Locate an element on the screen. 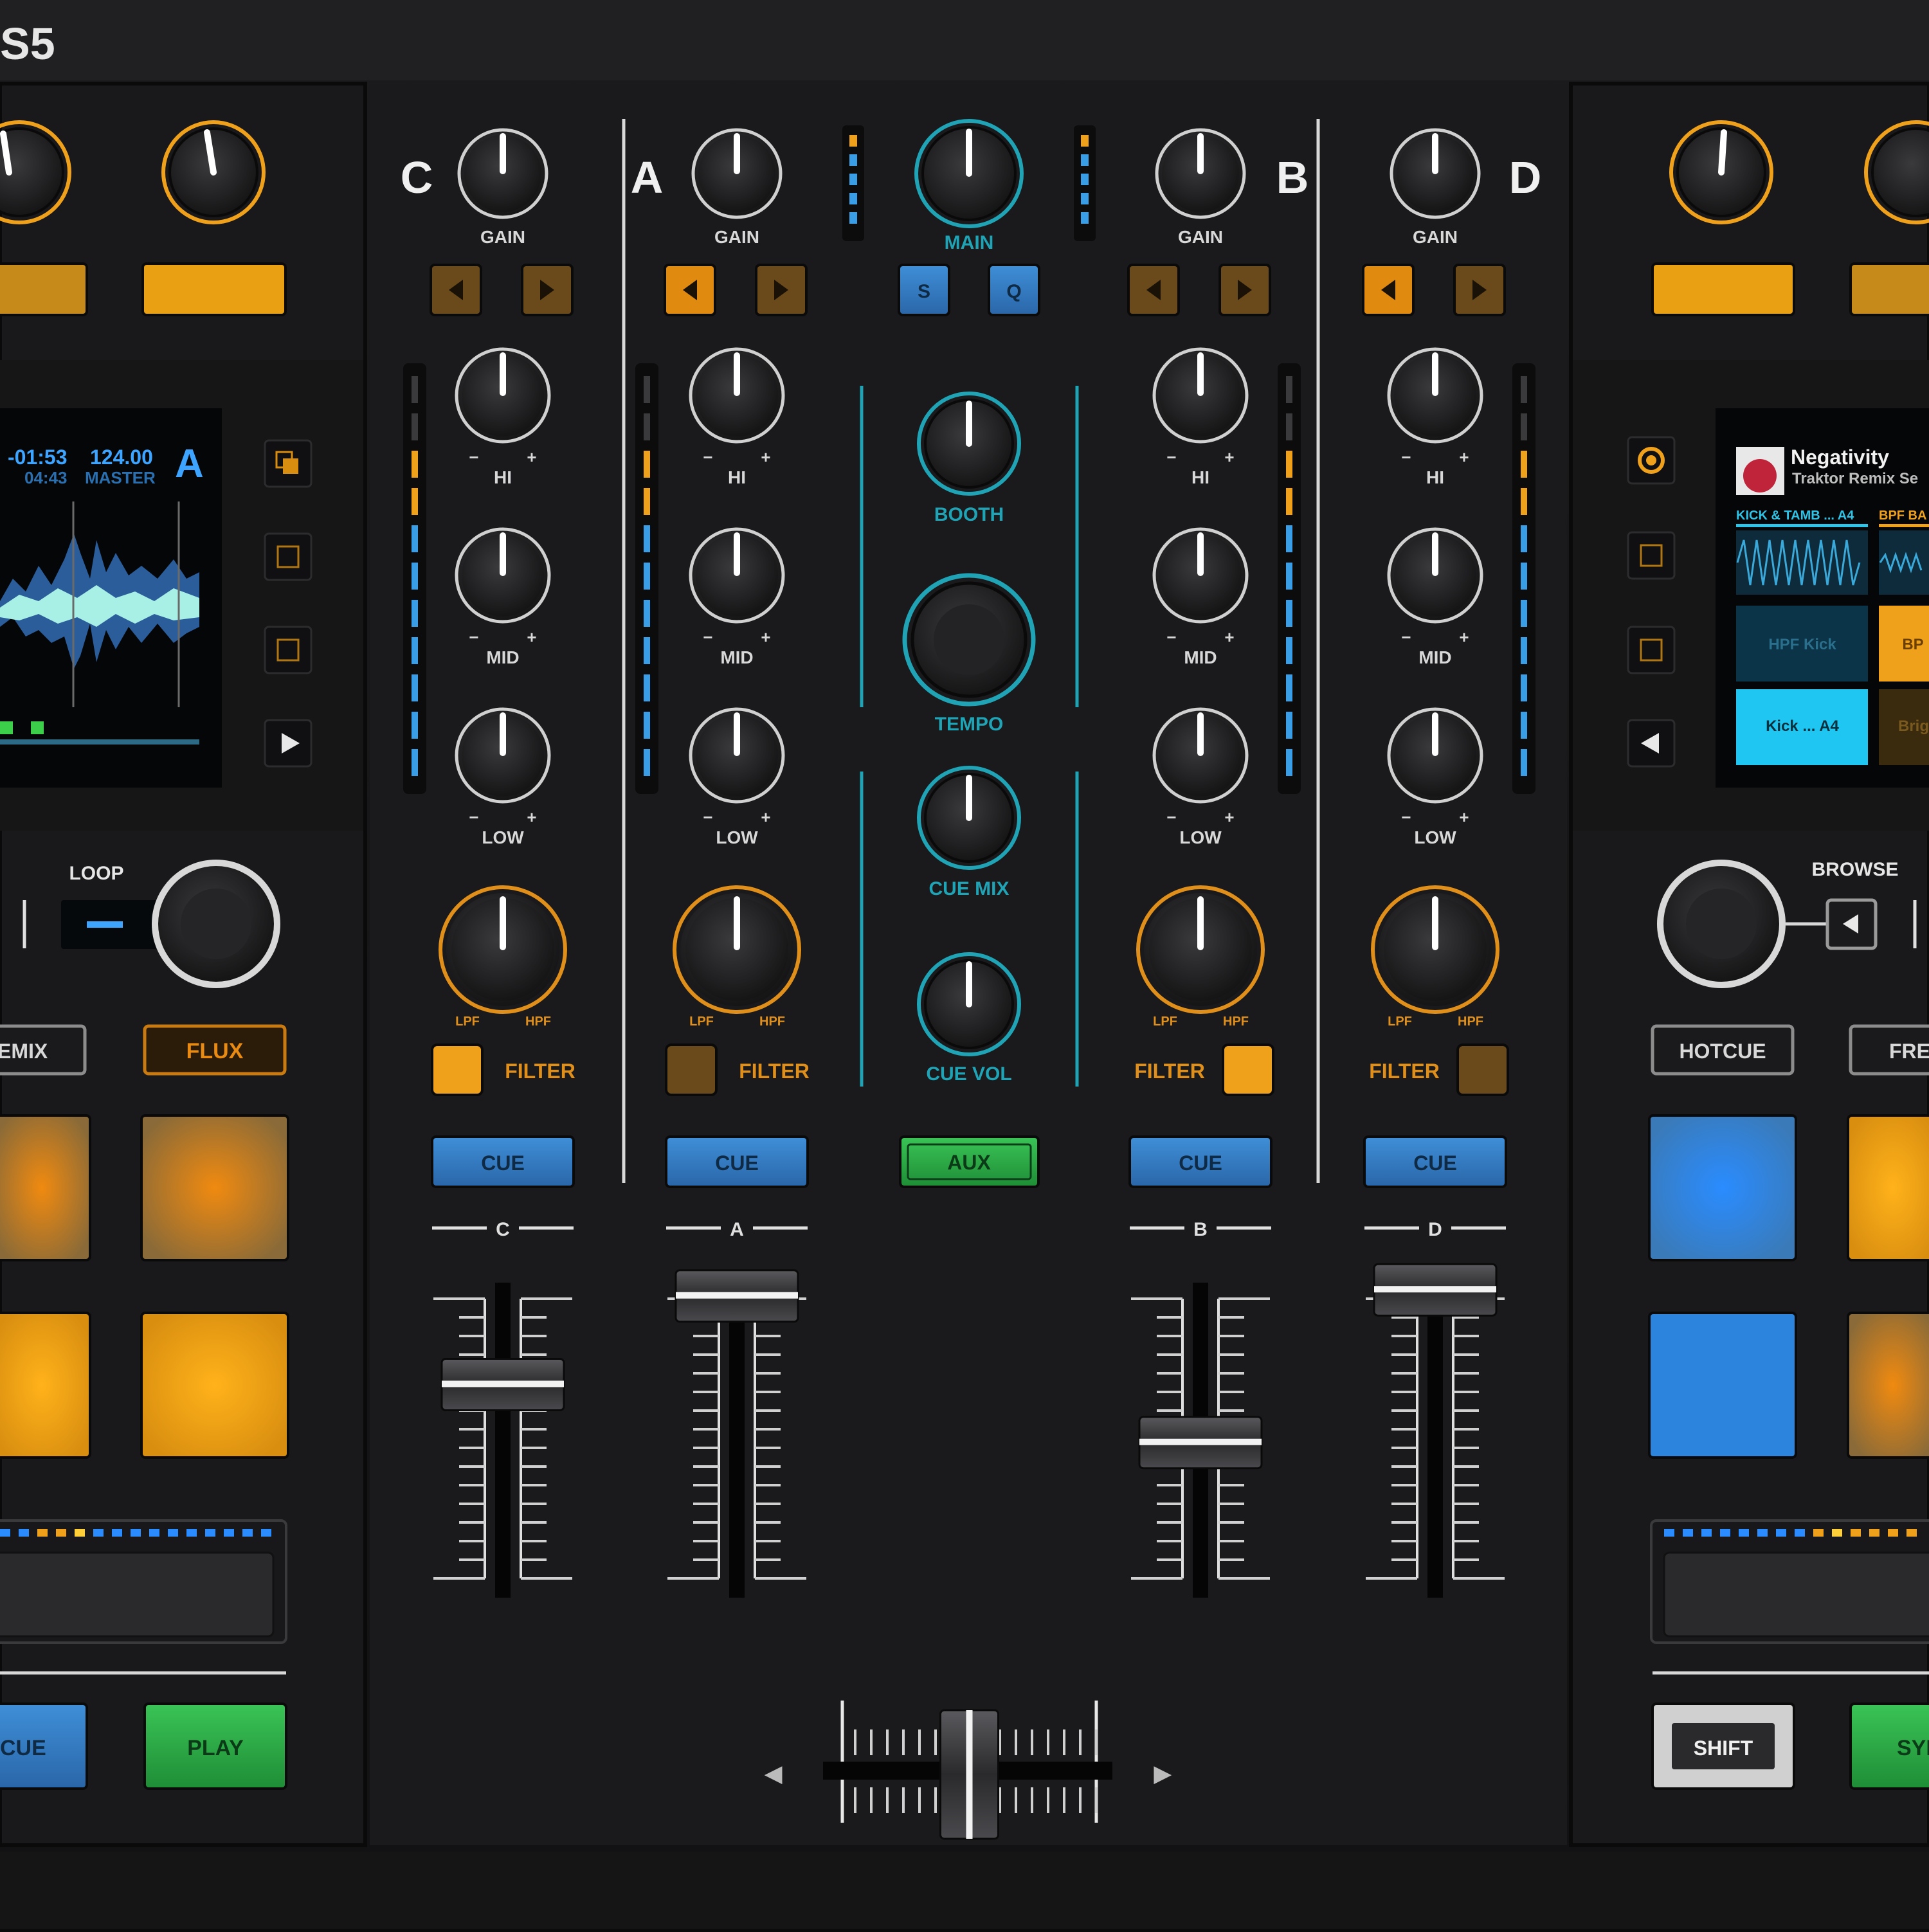 The height and width of the screenshot is (1932, 1929). browse-encoder is located at coordinates (1721, 924).